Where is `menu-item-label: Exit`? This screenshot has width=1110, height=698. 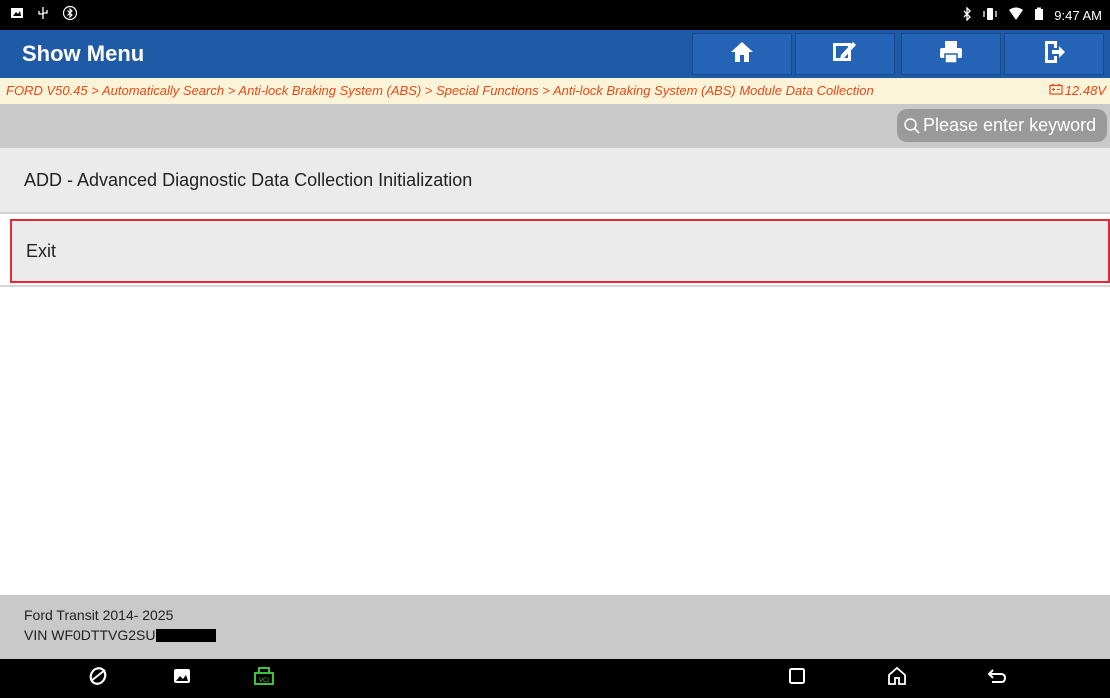
menu-item-label: Exit is located at coordinates (41, 251).